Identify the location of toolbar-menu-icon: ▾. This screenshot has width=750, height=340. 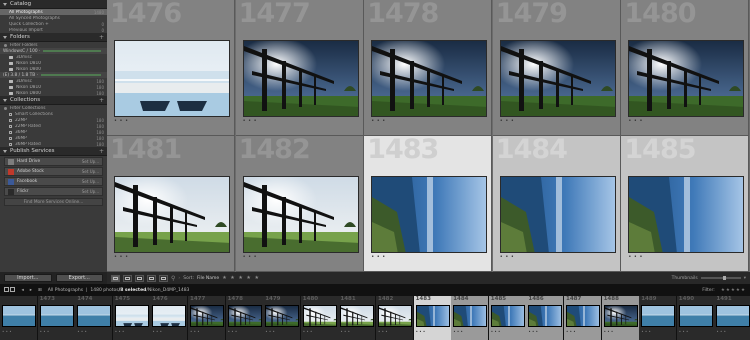
(745, 278).